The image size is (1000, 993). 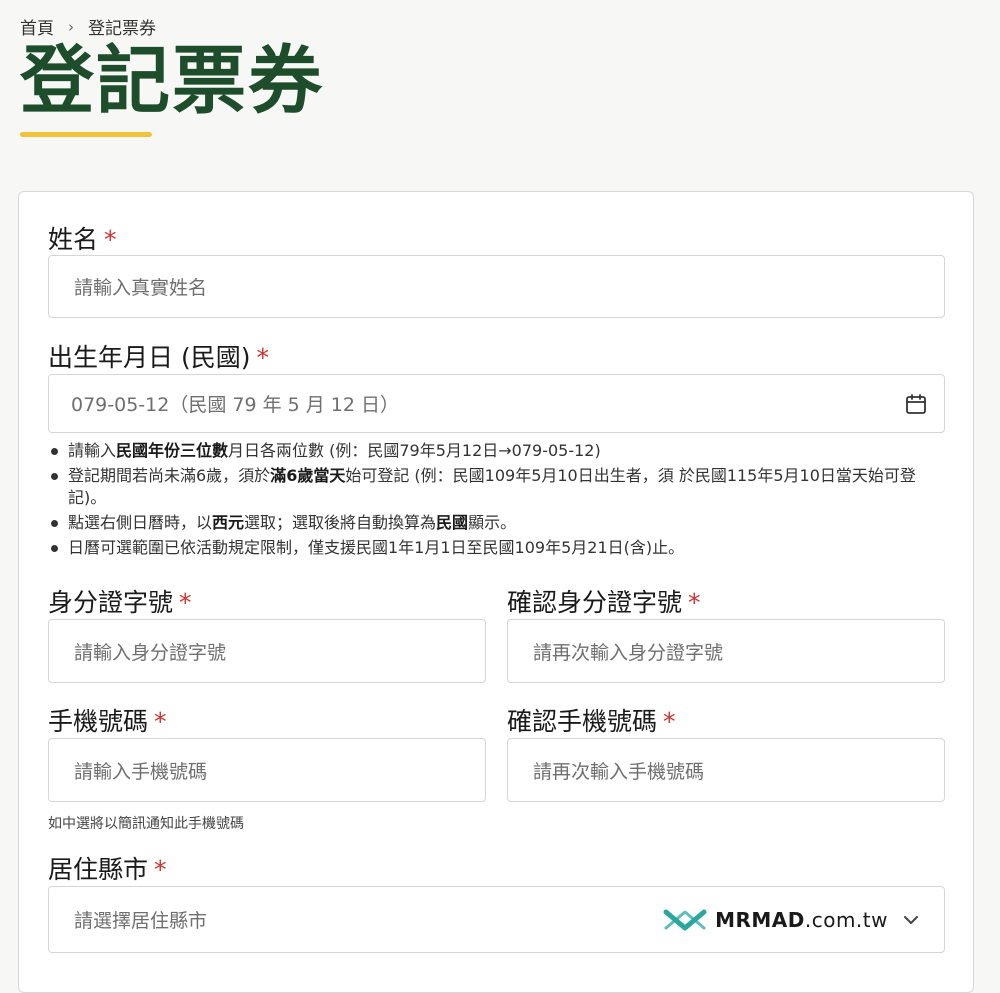 What do you see at coordinates (86, 134) in the screenshot?
I see `title-underline` at bounding box center [86, 134].